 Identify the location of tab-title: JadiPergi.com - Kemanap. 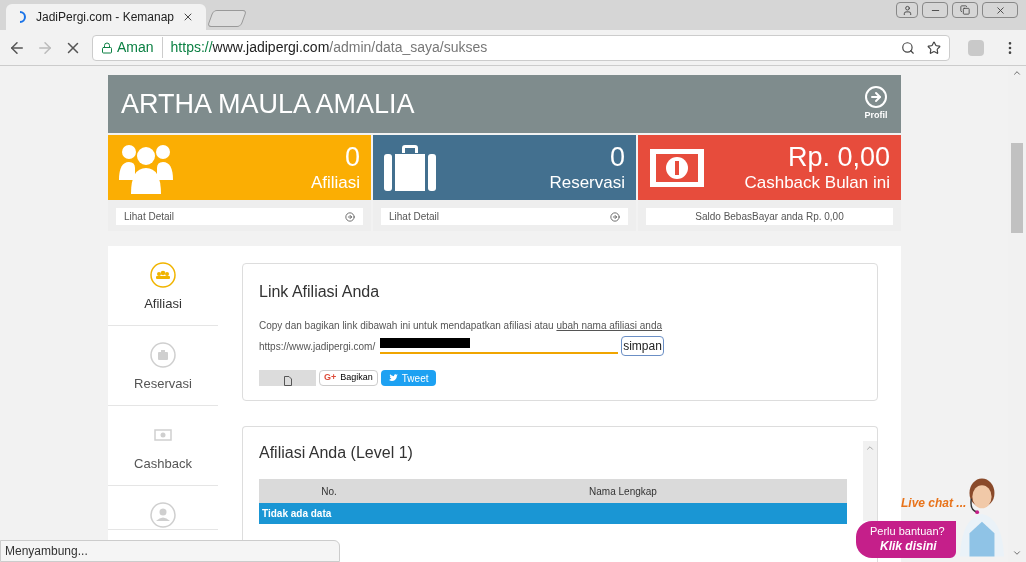
(105, 17).